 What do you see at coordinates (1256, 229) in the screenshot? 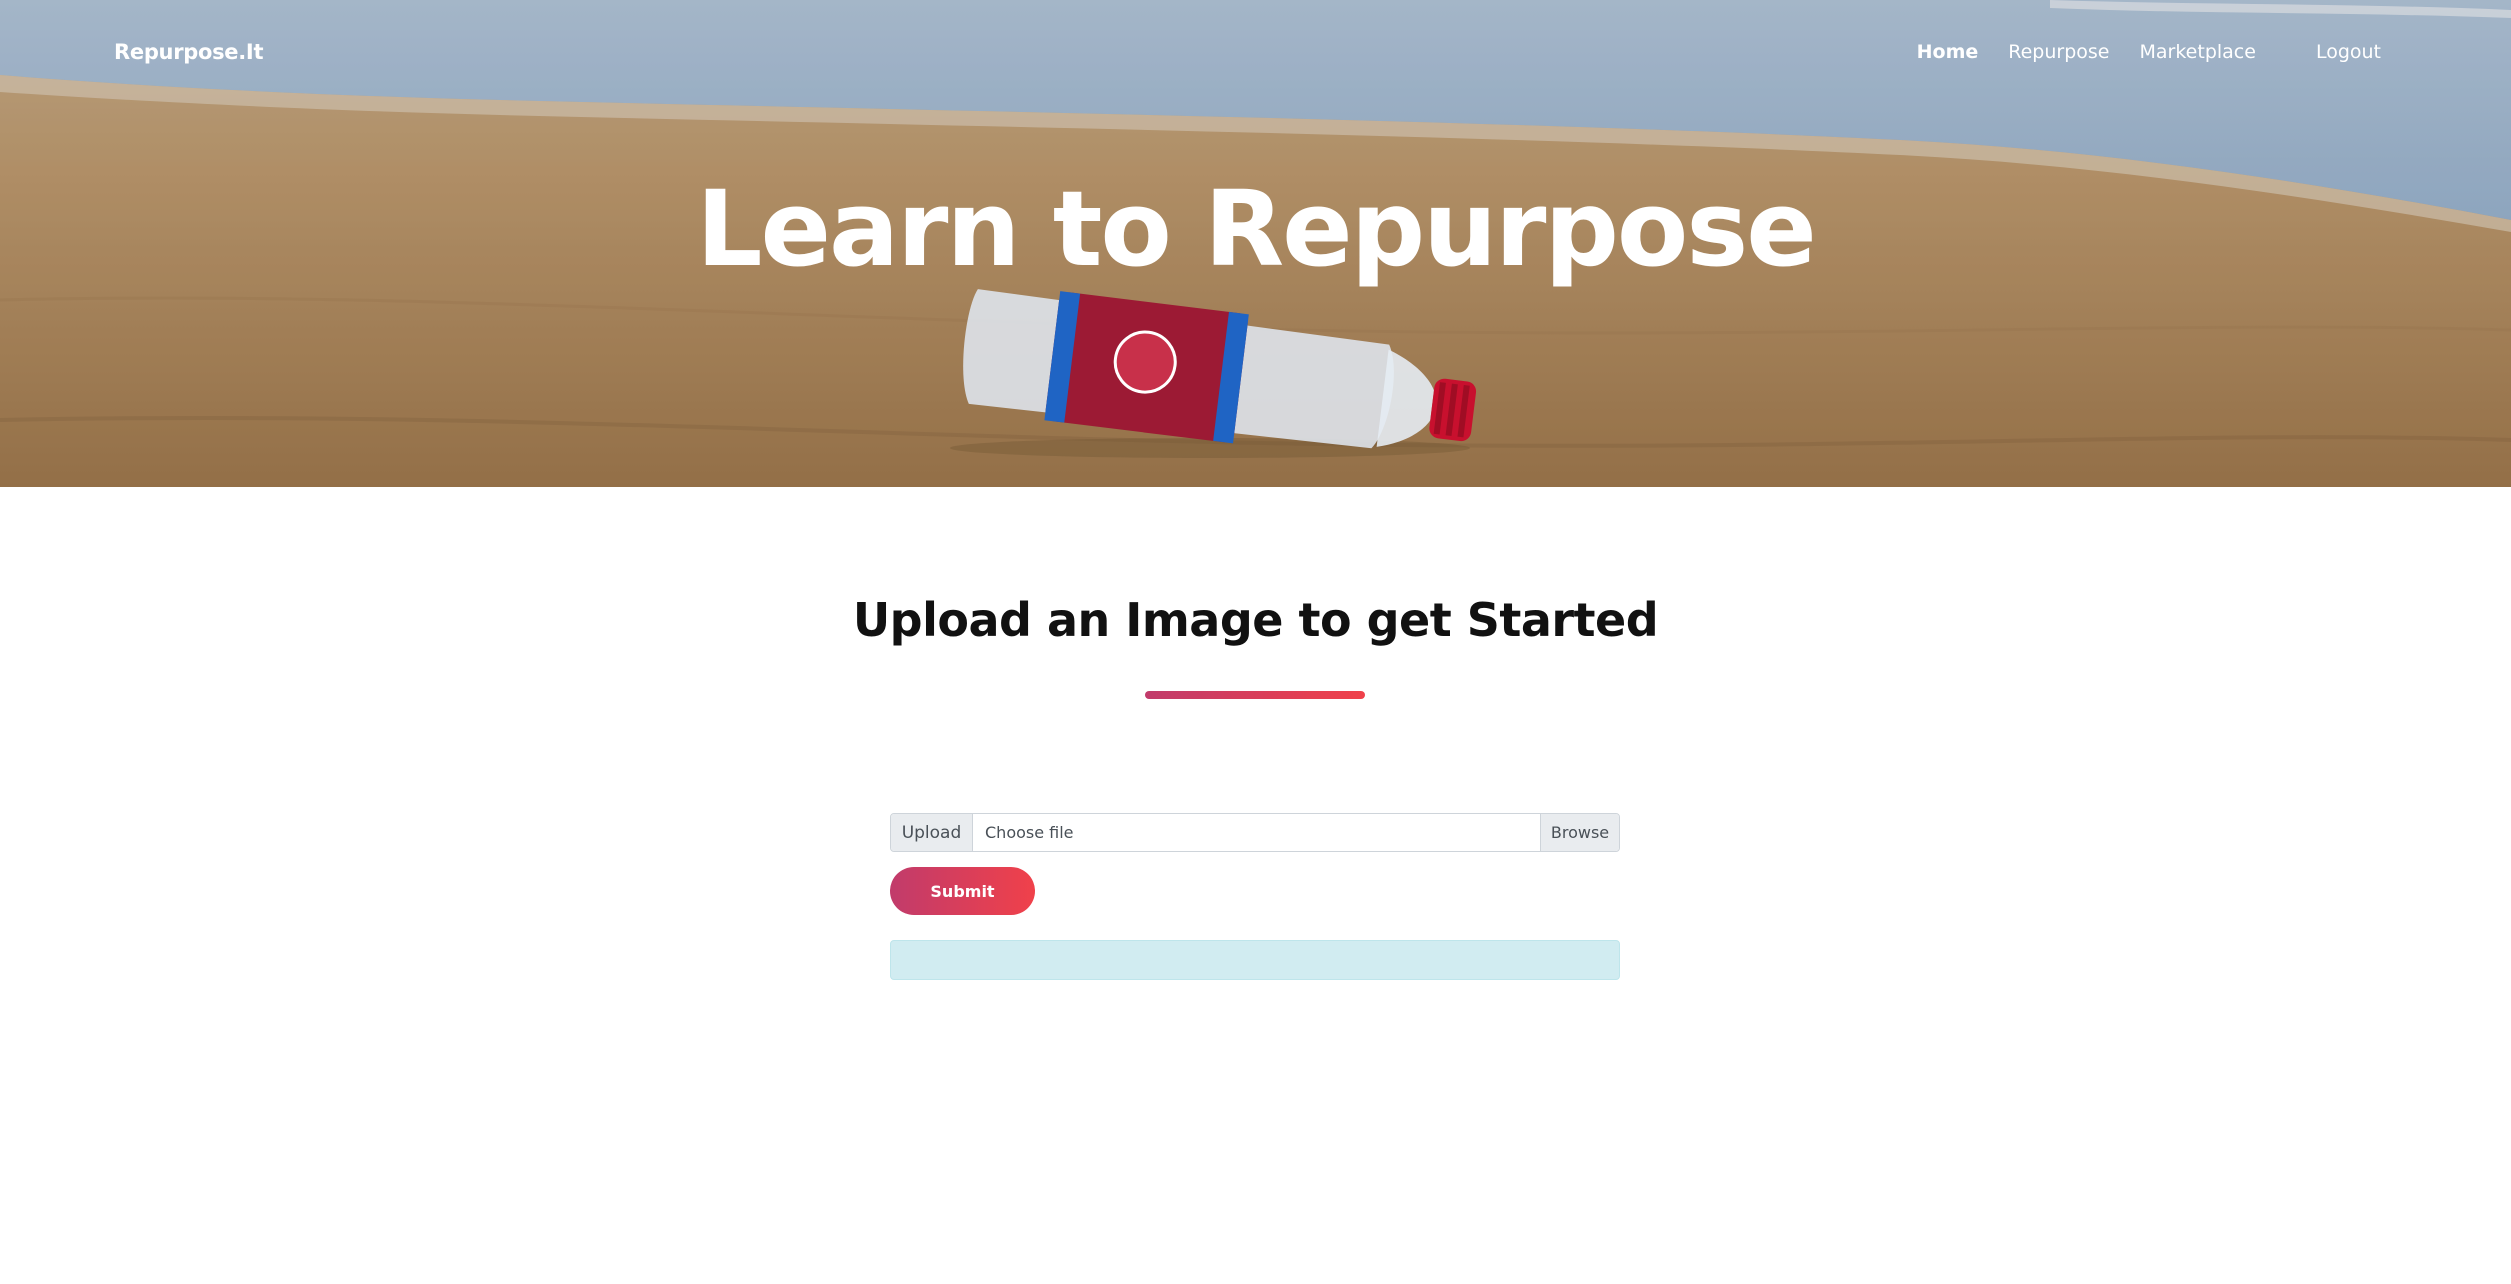
I see `hero-title: Learn to Repurpose` at bounding box center [1256, 229].